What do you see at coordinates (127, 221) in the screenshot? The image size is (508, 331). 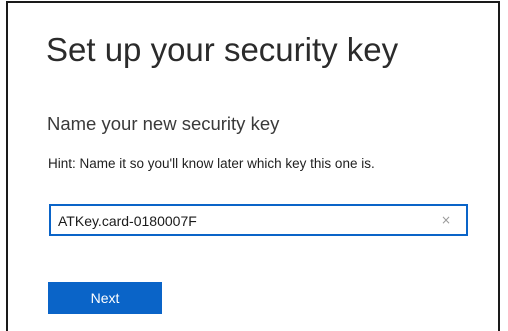 I see `key-name-value: ATKey.card-0180007F` at bounding box center [127, 221].